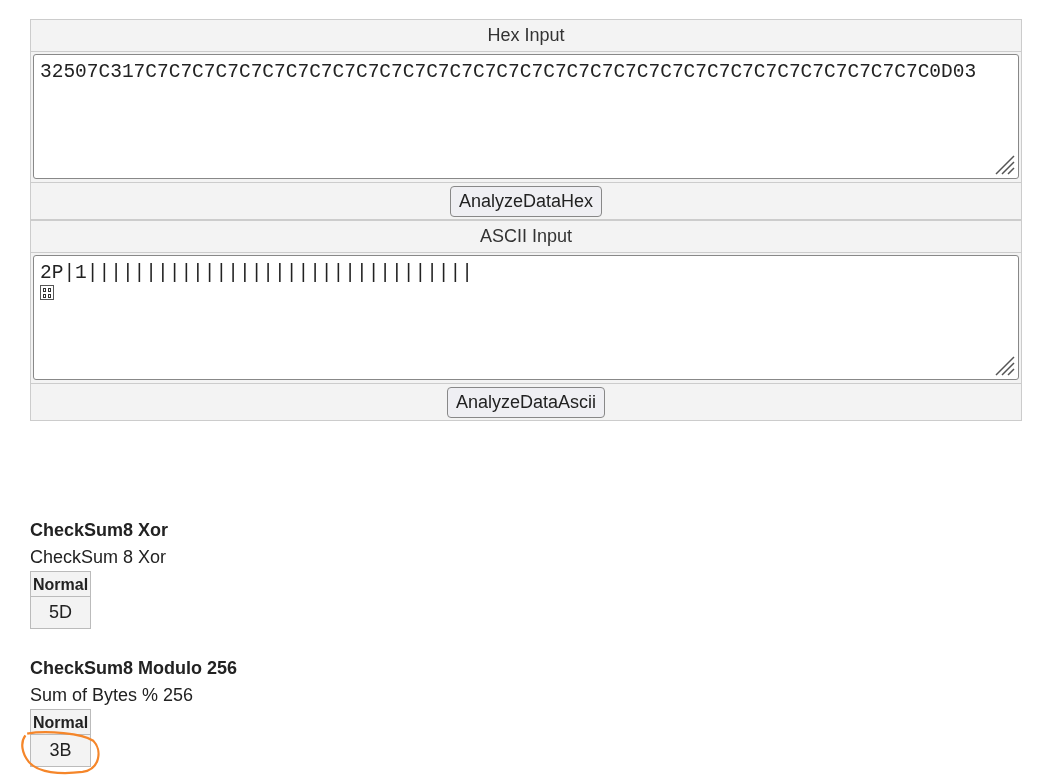  I want to click on section-title: ASCII Input, so click(526, 236).